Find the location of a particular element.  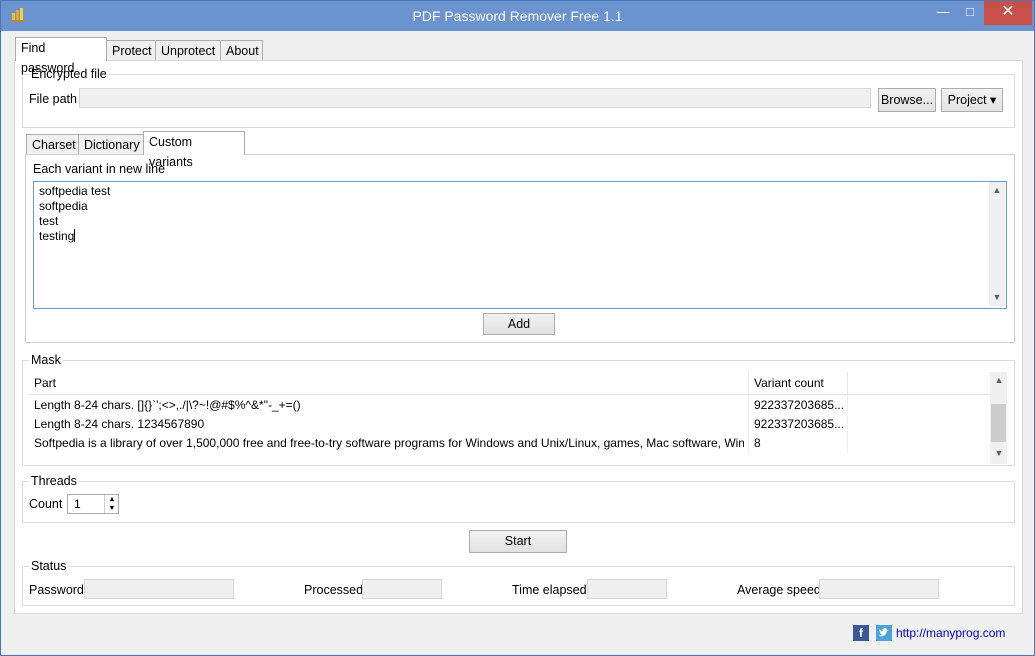

file-path-label: File path is located at coordinates (53, 99).